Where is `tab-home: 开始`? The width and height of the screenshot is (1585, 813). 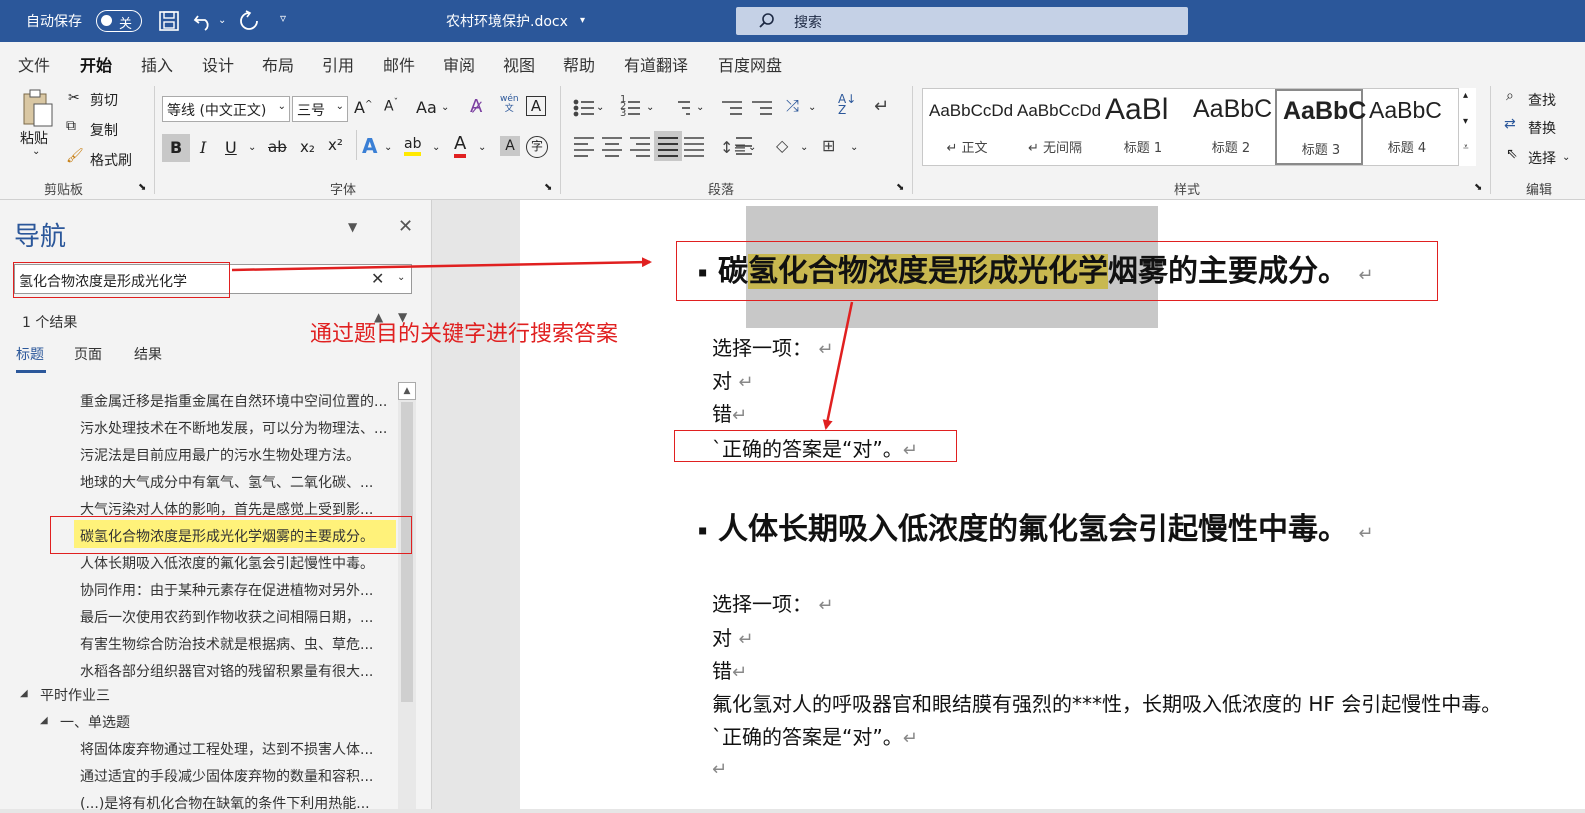 tab-home: 开始 is located at coordinates (96, 68).